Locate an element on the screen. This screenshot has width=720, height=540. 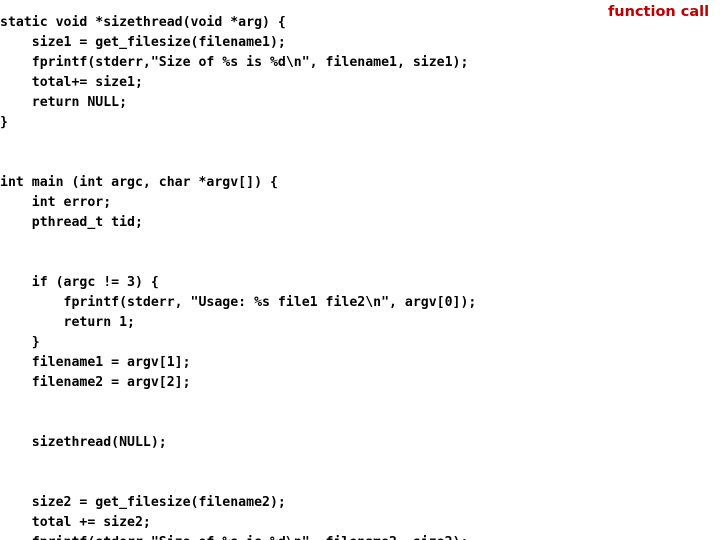
code-line: int main (int argc, char *argv[]) { is located at coordinates (139, 183).